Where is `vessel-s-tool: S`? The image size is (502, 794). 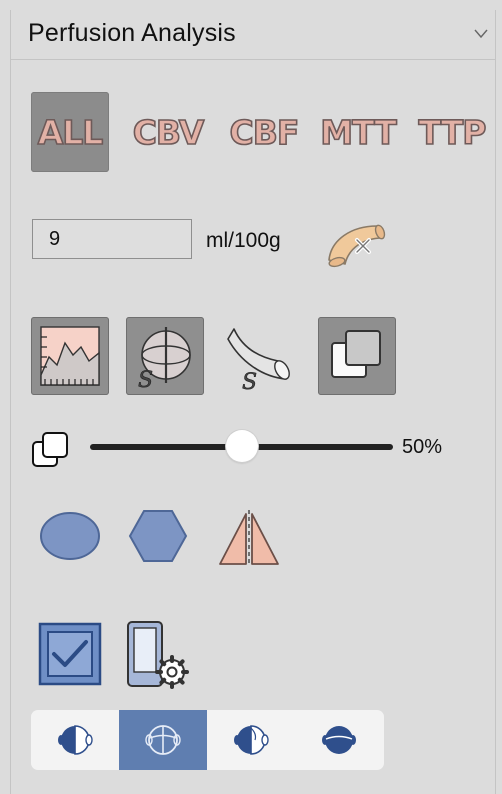
vessel-s-tool: S is located at coordinates (261, 356).